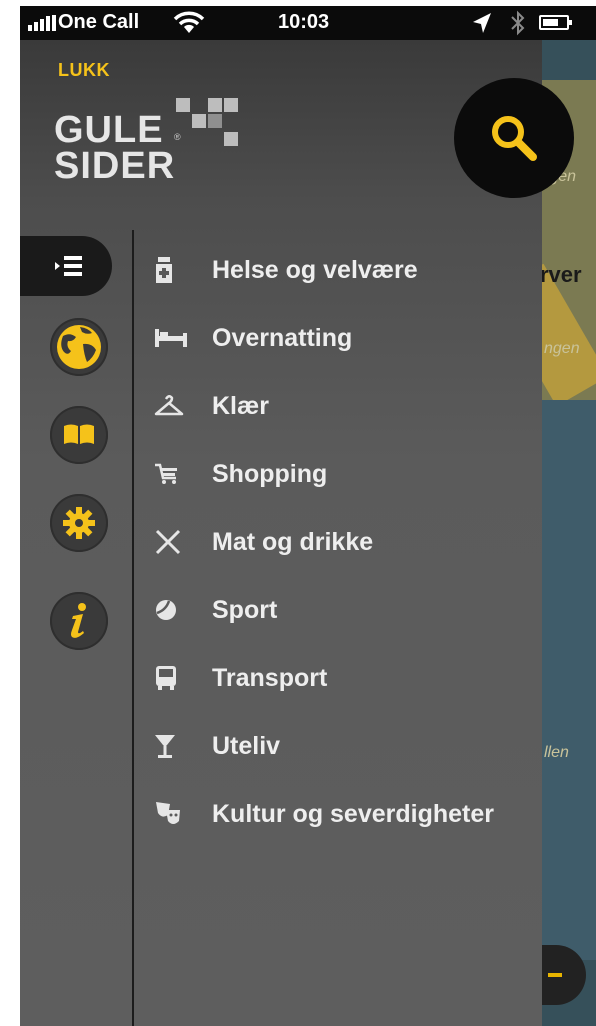  I want to click on category-label: Sport, so click(245, 609).